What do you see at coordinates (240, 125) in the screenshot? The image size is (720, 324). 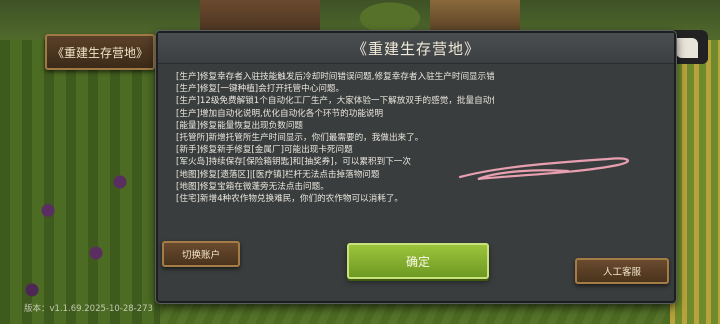 I see `changelog-line: [能量]修复能量恢复出现负数问题` at bounding box center [240, 125].